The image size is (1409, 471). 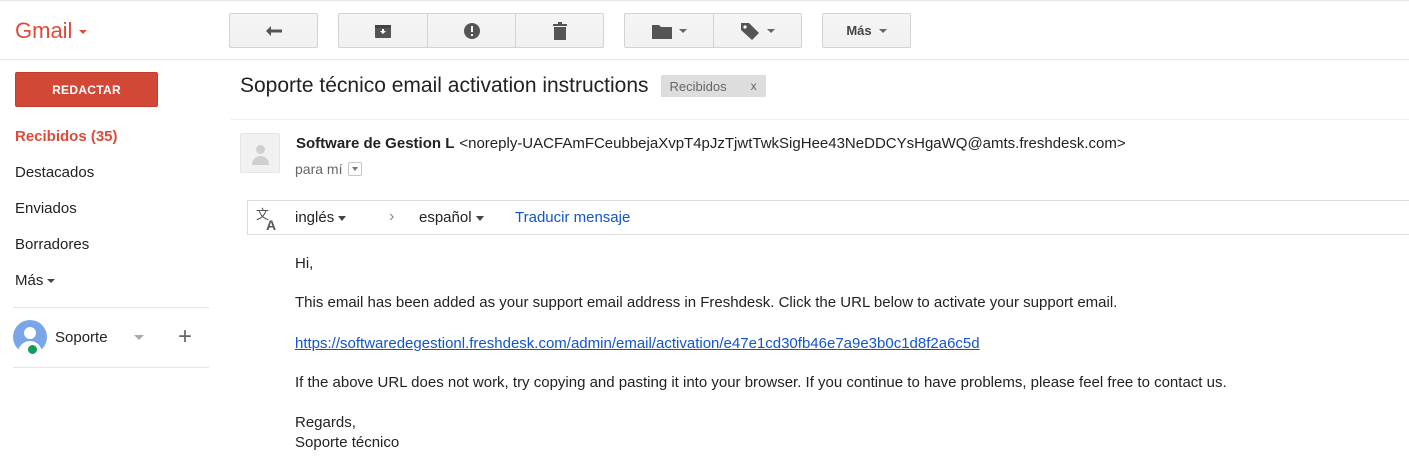 I want to click on body-signature: Soporte técnico, so click(x=347, y=442).